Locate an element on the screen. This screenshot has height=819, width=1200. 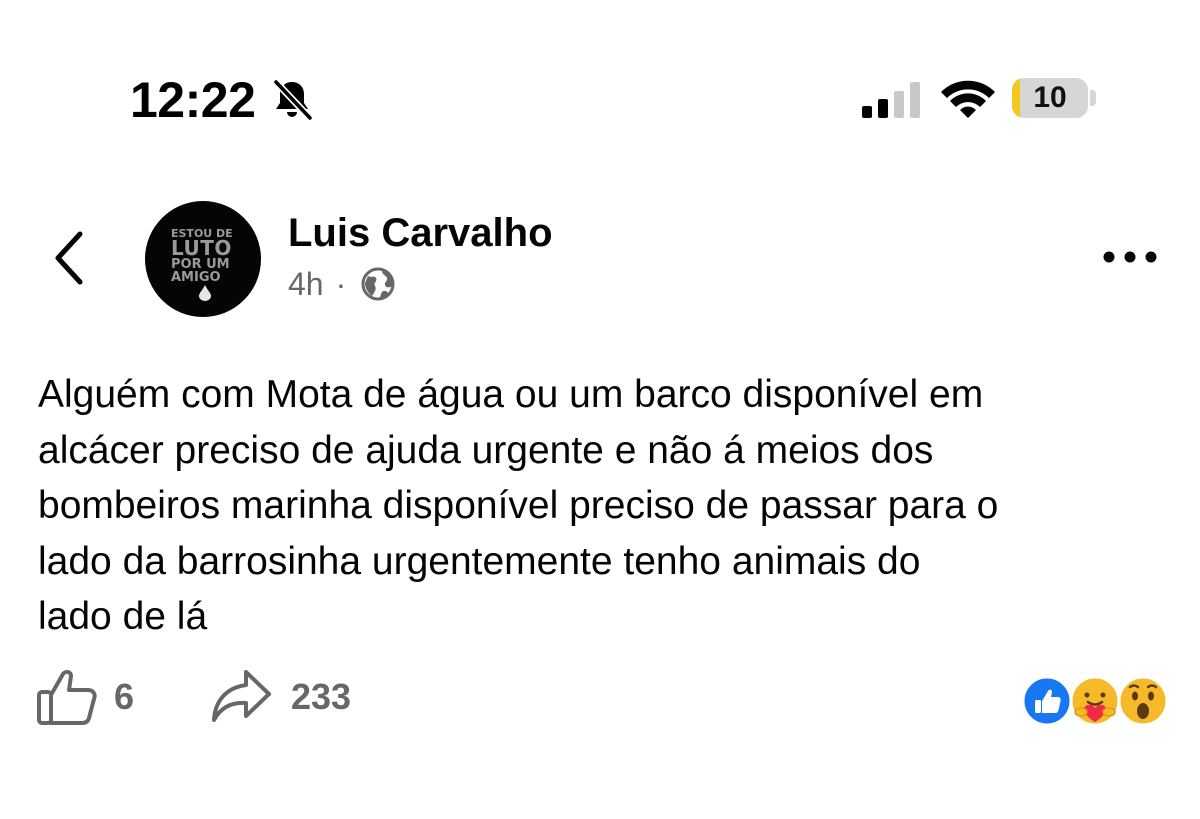
author-name: Luis Carvalho is located at coordinates (420, 233).